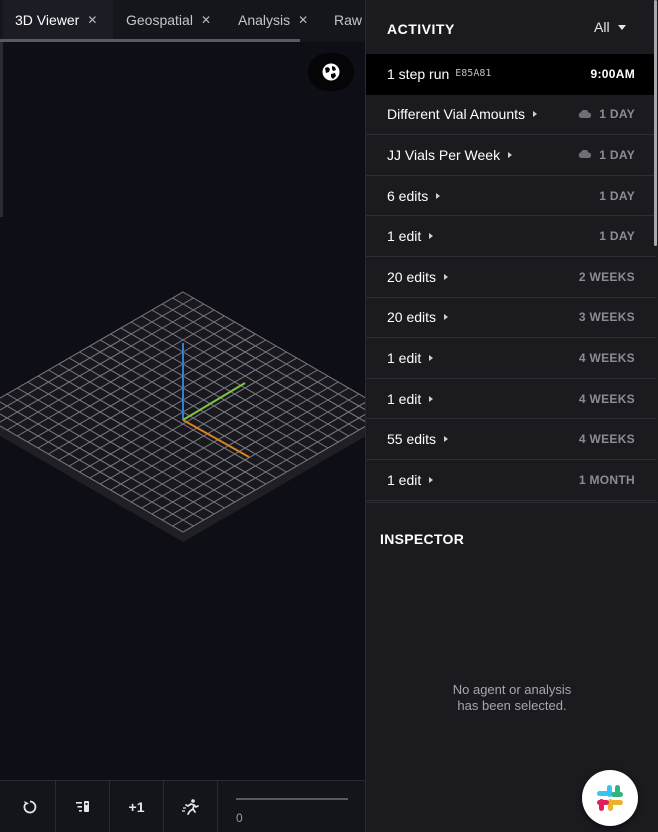 Image resolution: width=658 pixels, height=832 pixels. I want to click on activity-item: 6 edits 1 DAY, so click(511, 196).